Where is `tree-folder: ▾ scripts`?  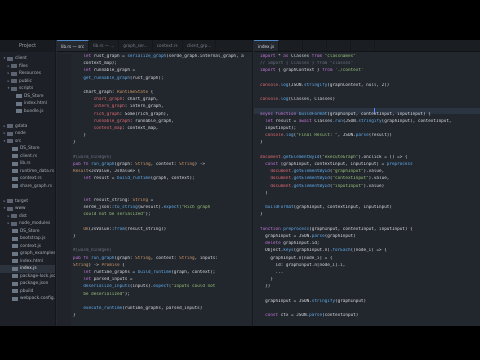 tree-folder: ▾ scripts is located at coordinates (27, 89).